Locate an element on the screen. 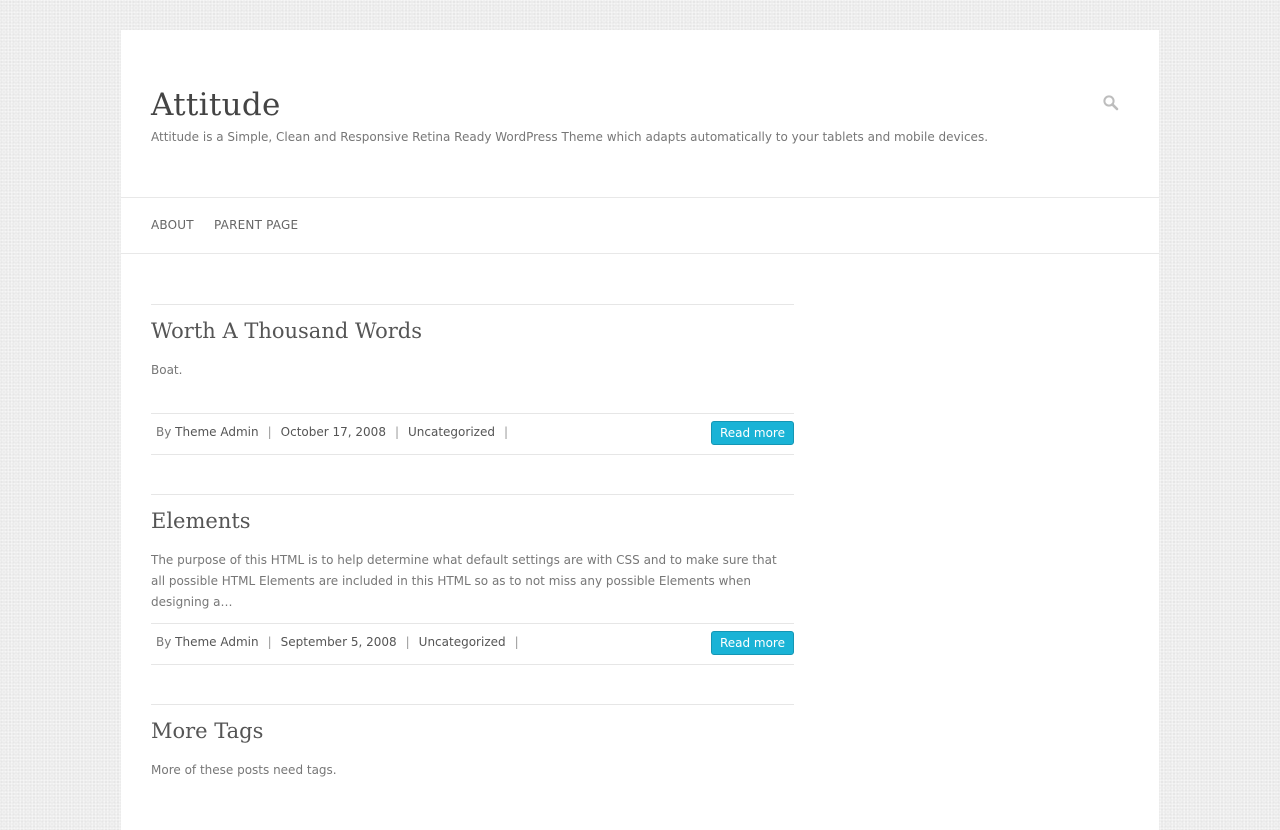 This screenshot has height=830, width=1280. nav-item-about: ABOUT is located at coordinates (172, 225).